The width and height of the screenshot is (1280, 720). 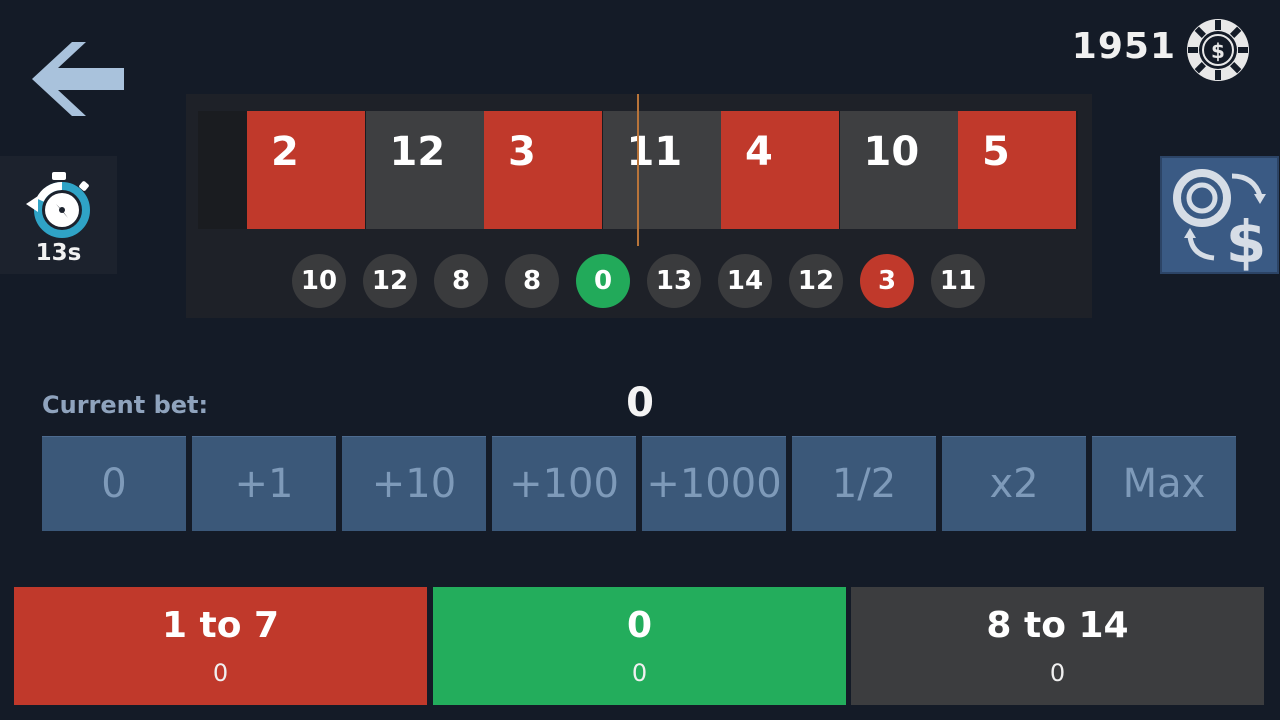 I want to click on bet-red-button: 1 to 7 0, so click(x=220, y=646).